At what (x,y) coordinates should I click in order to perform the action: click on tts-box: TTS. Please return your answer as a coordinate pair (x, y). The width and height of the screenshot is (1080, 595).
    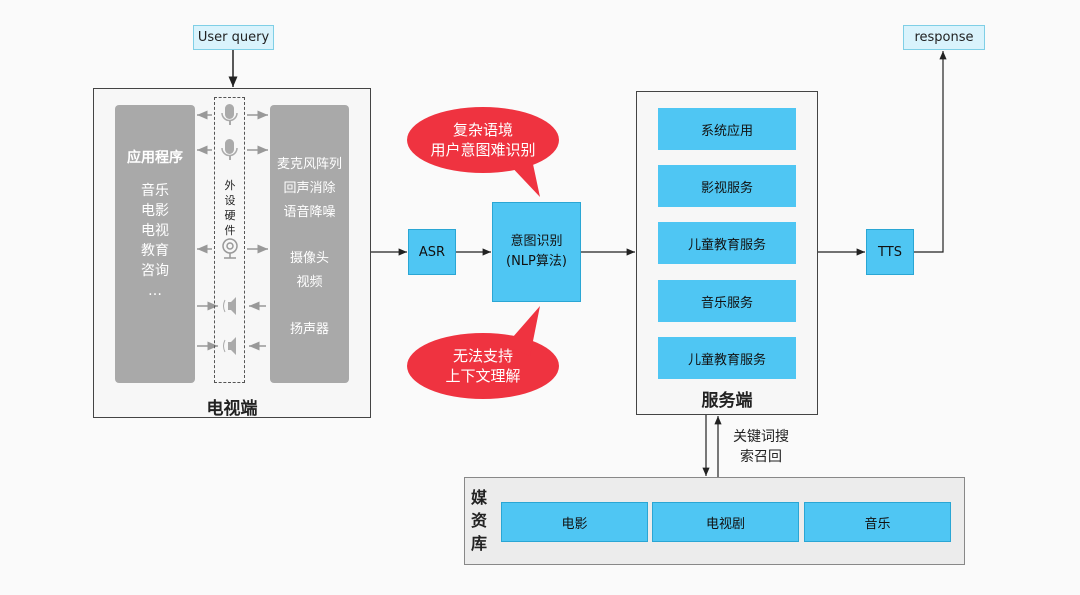
    Looking at the image, I should click on (890, 252).